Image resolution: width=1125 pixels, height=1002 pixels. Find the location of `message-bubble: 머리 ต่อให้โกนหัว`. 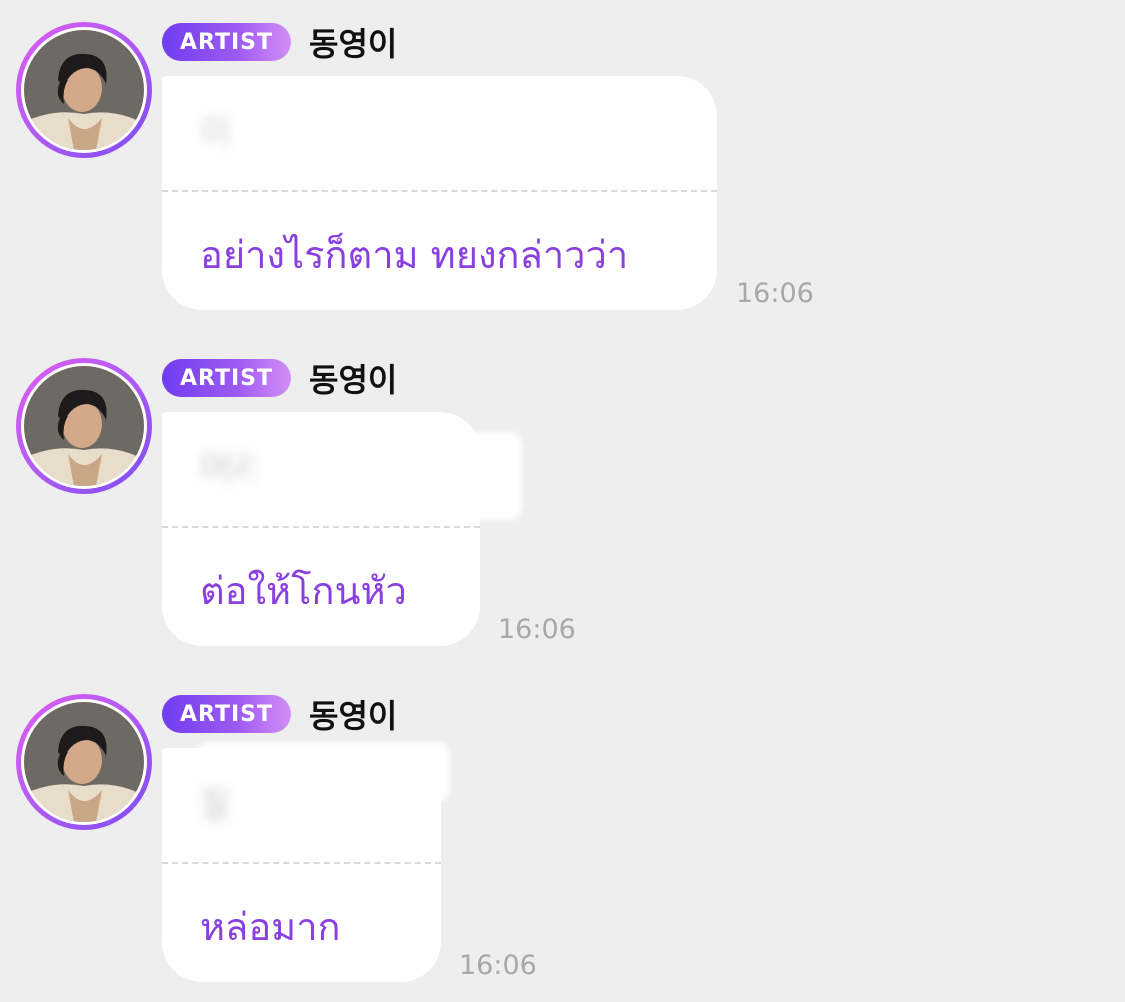

message-bubble: 머리 ต่อให้โกนหัว is located at coordinates (321, 529).